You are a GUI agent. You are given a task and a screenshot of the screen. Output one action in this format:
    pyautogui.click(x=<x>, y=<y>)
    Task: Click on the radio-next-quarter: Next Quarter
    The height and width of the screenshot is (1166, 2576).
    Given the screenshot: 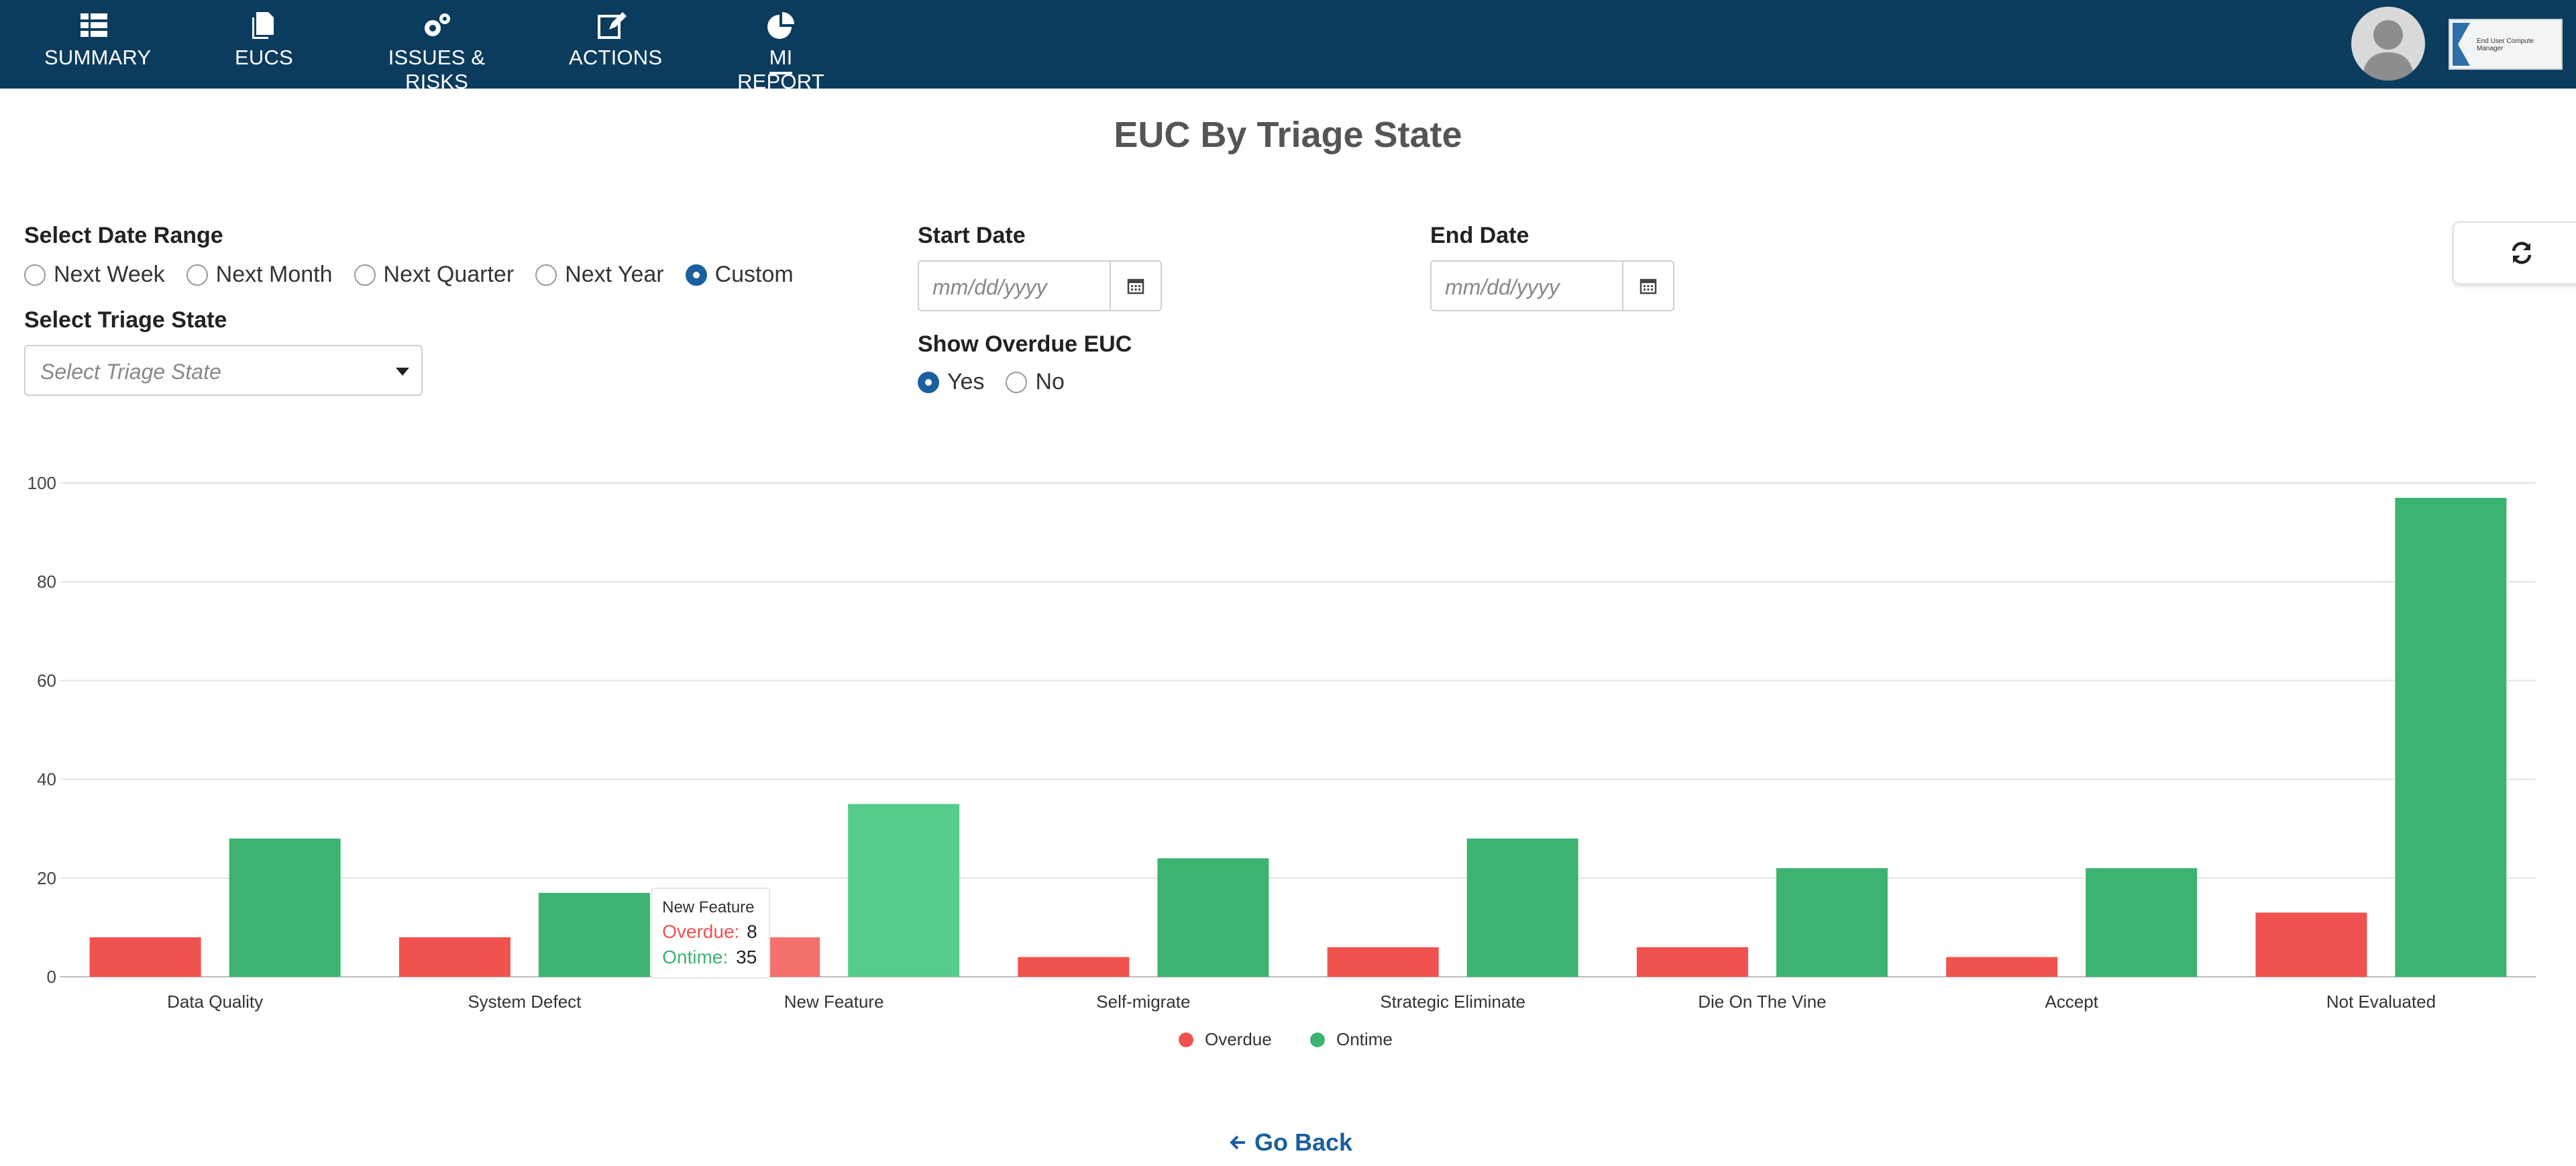 What is the action you would take?
    pyautogui.click(x=434, y=275)
    